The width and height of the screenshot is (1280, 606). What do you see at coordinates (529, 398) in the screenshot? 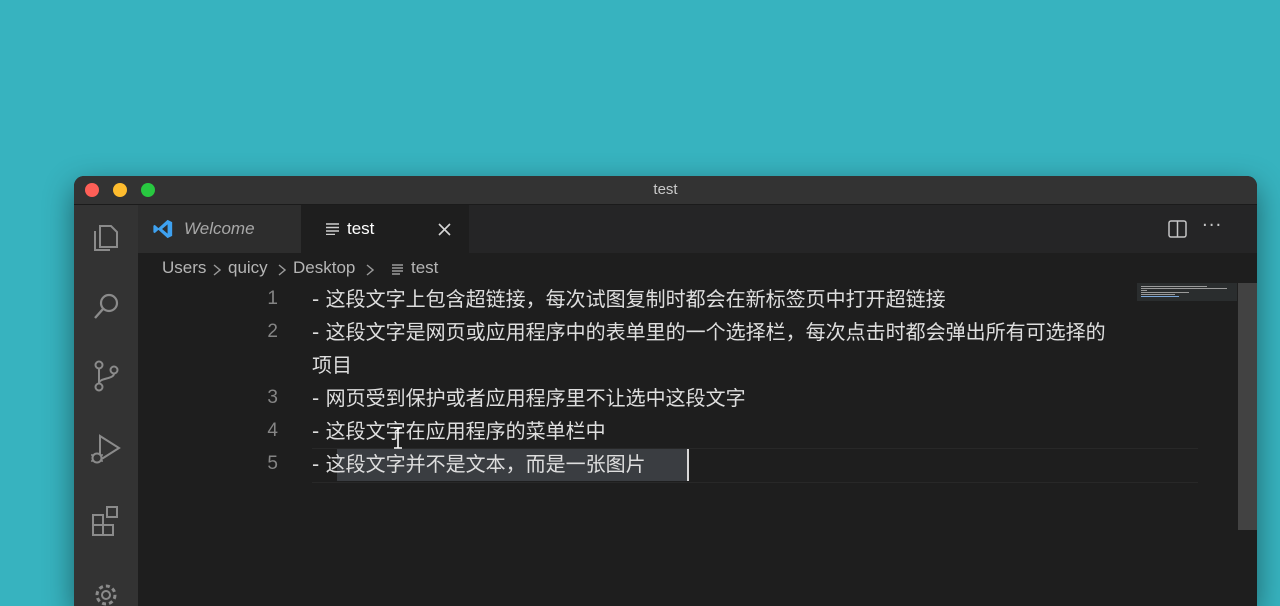
I see `code-line: - 网页受到保护或者应用程序里不让选中这段文字` at bounding box center [529, 398].